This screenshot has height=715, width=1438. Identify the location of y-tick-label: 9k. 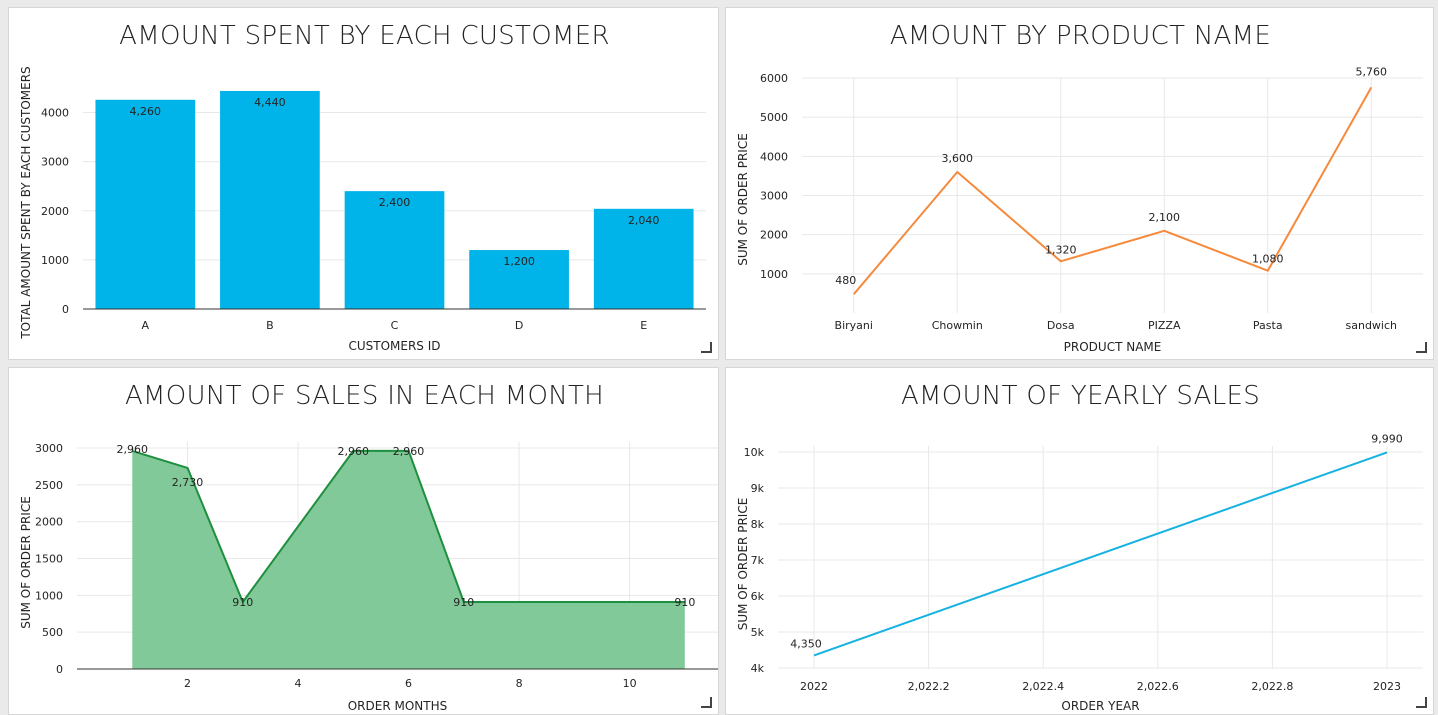
(758, 488).